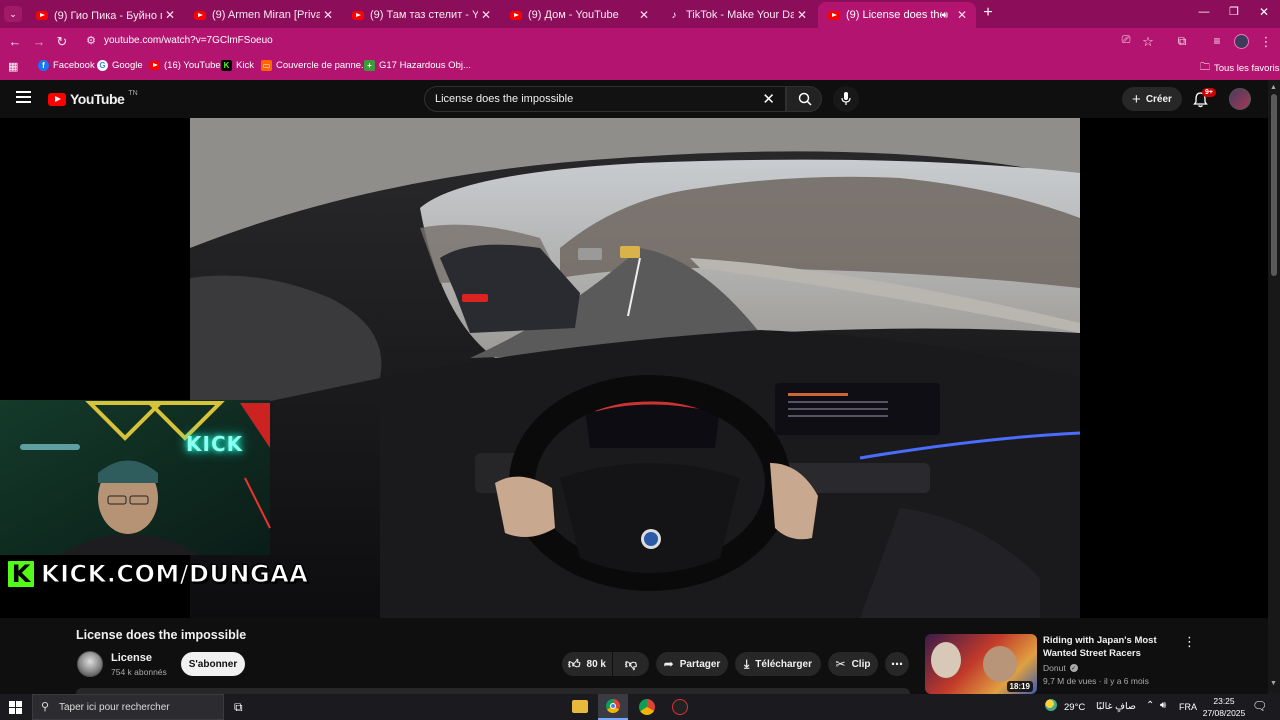  What do you see at coordinates (1096, 681) in the screenshot?
I see `recommendation-meta: 9,7 M de vues · il y a 6 mois` at bounding box center [1096, 681].